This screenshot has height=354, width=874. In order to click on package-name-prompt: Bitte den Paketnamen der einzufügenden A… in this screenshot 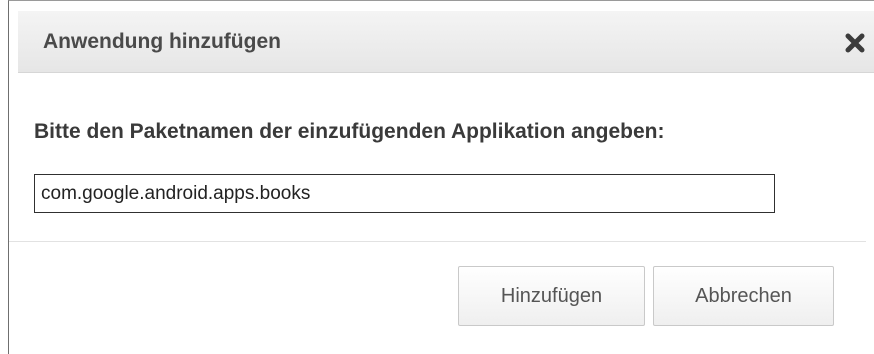, I will do `click(349, 131)`.